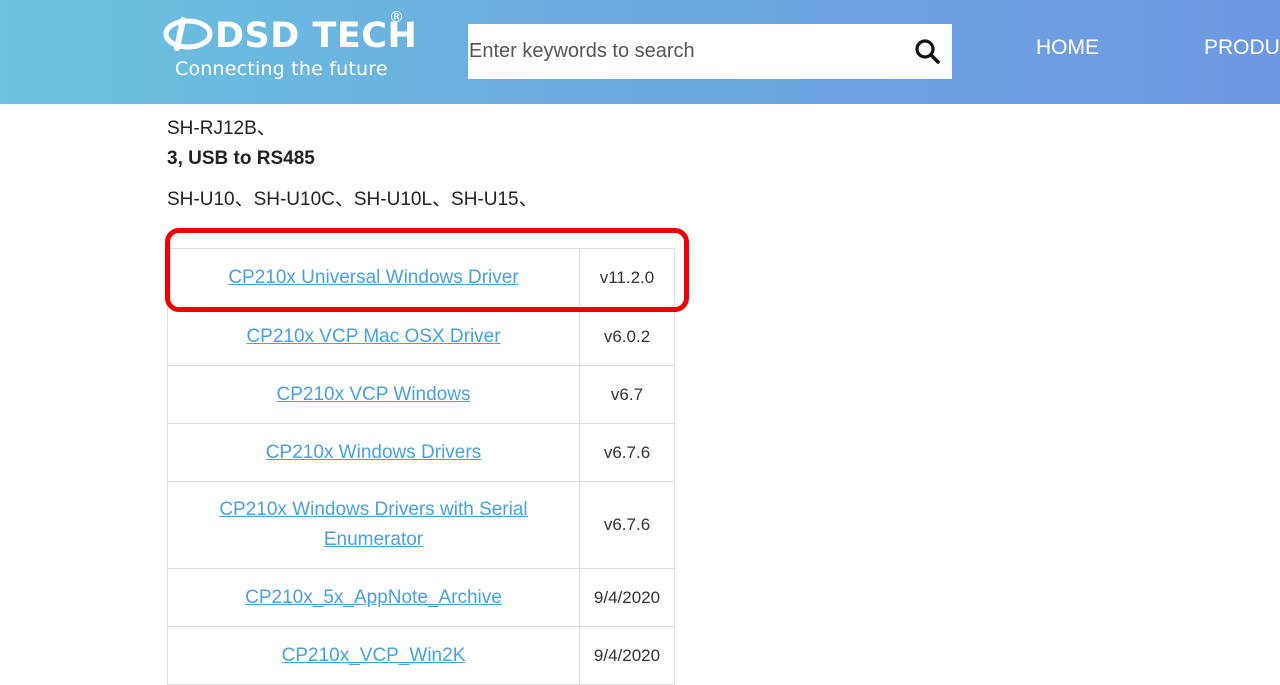 This screenshot has width=1280, height=685. Describe the element at coordinates (627, 278) in the screenshot. I see `driver-version: v11.2.0` at that location.